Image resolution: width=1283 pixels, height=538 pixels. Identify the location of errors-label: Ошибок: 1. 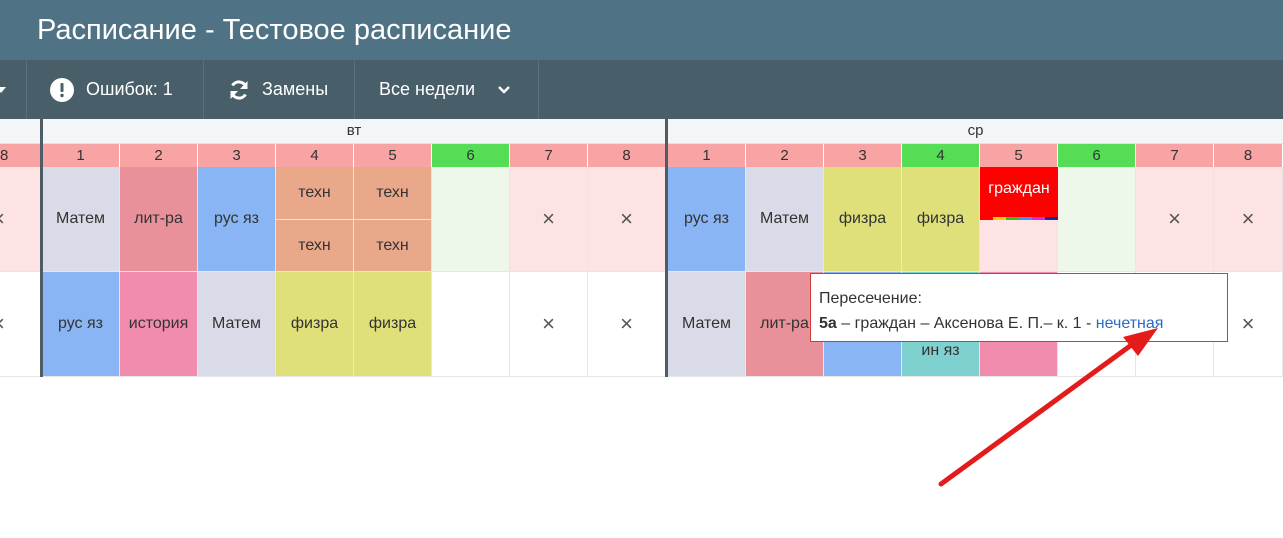
(129, 89).